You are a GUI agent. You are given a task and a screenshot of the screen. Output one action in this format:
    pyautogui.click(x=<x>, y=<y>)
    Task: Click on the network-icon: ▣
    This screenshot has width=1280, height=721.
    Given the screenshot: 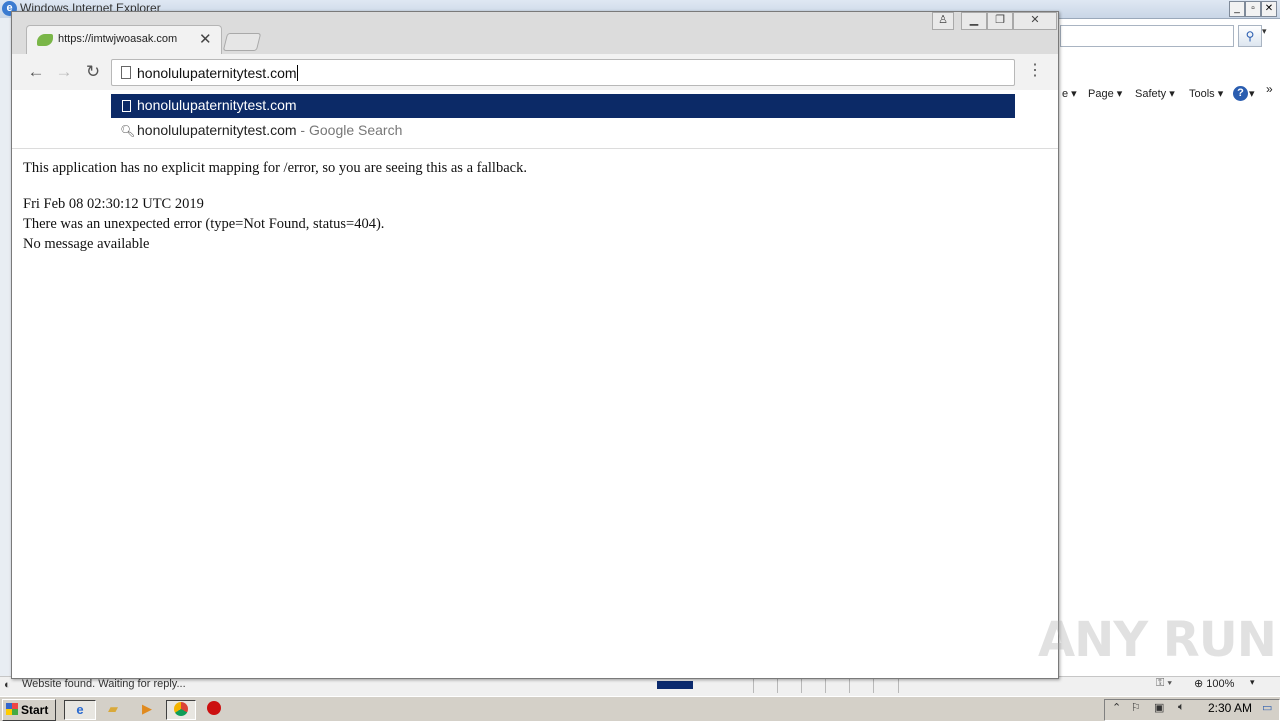 What is the action you would take?
    pyautogui.click(x=1159, y=707)
    